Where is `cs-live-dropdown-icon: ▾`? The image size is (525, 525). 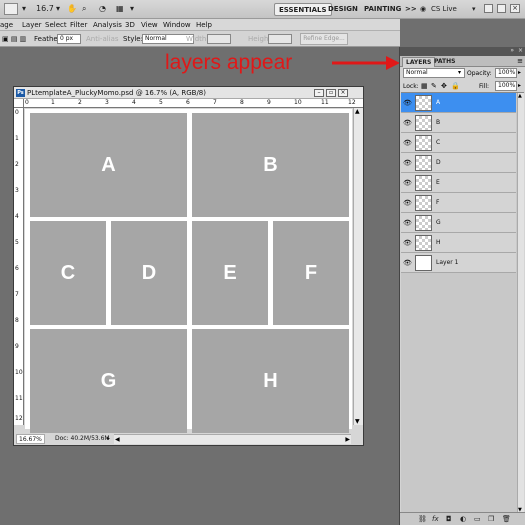 cs-live-dropdown-icon: ▾ is located at coordinates (474, 9).